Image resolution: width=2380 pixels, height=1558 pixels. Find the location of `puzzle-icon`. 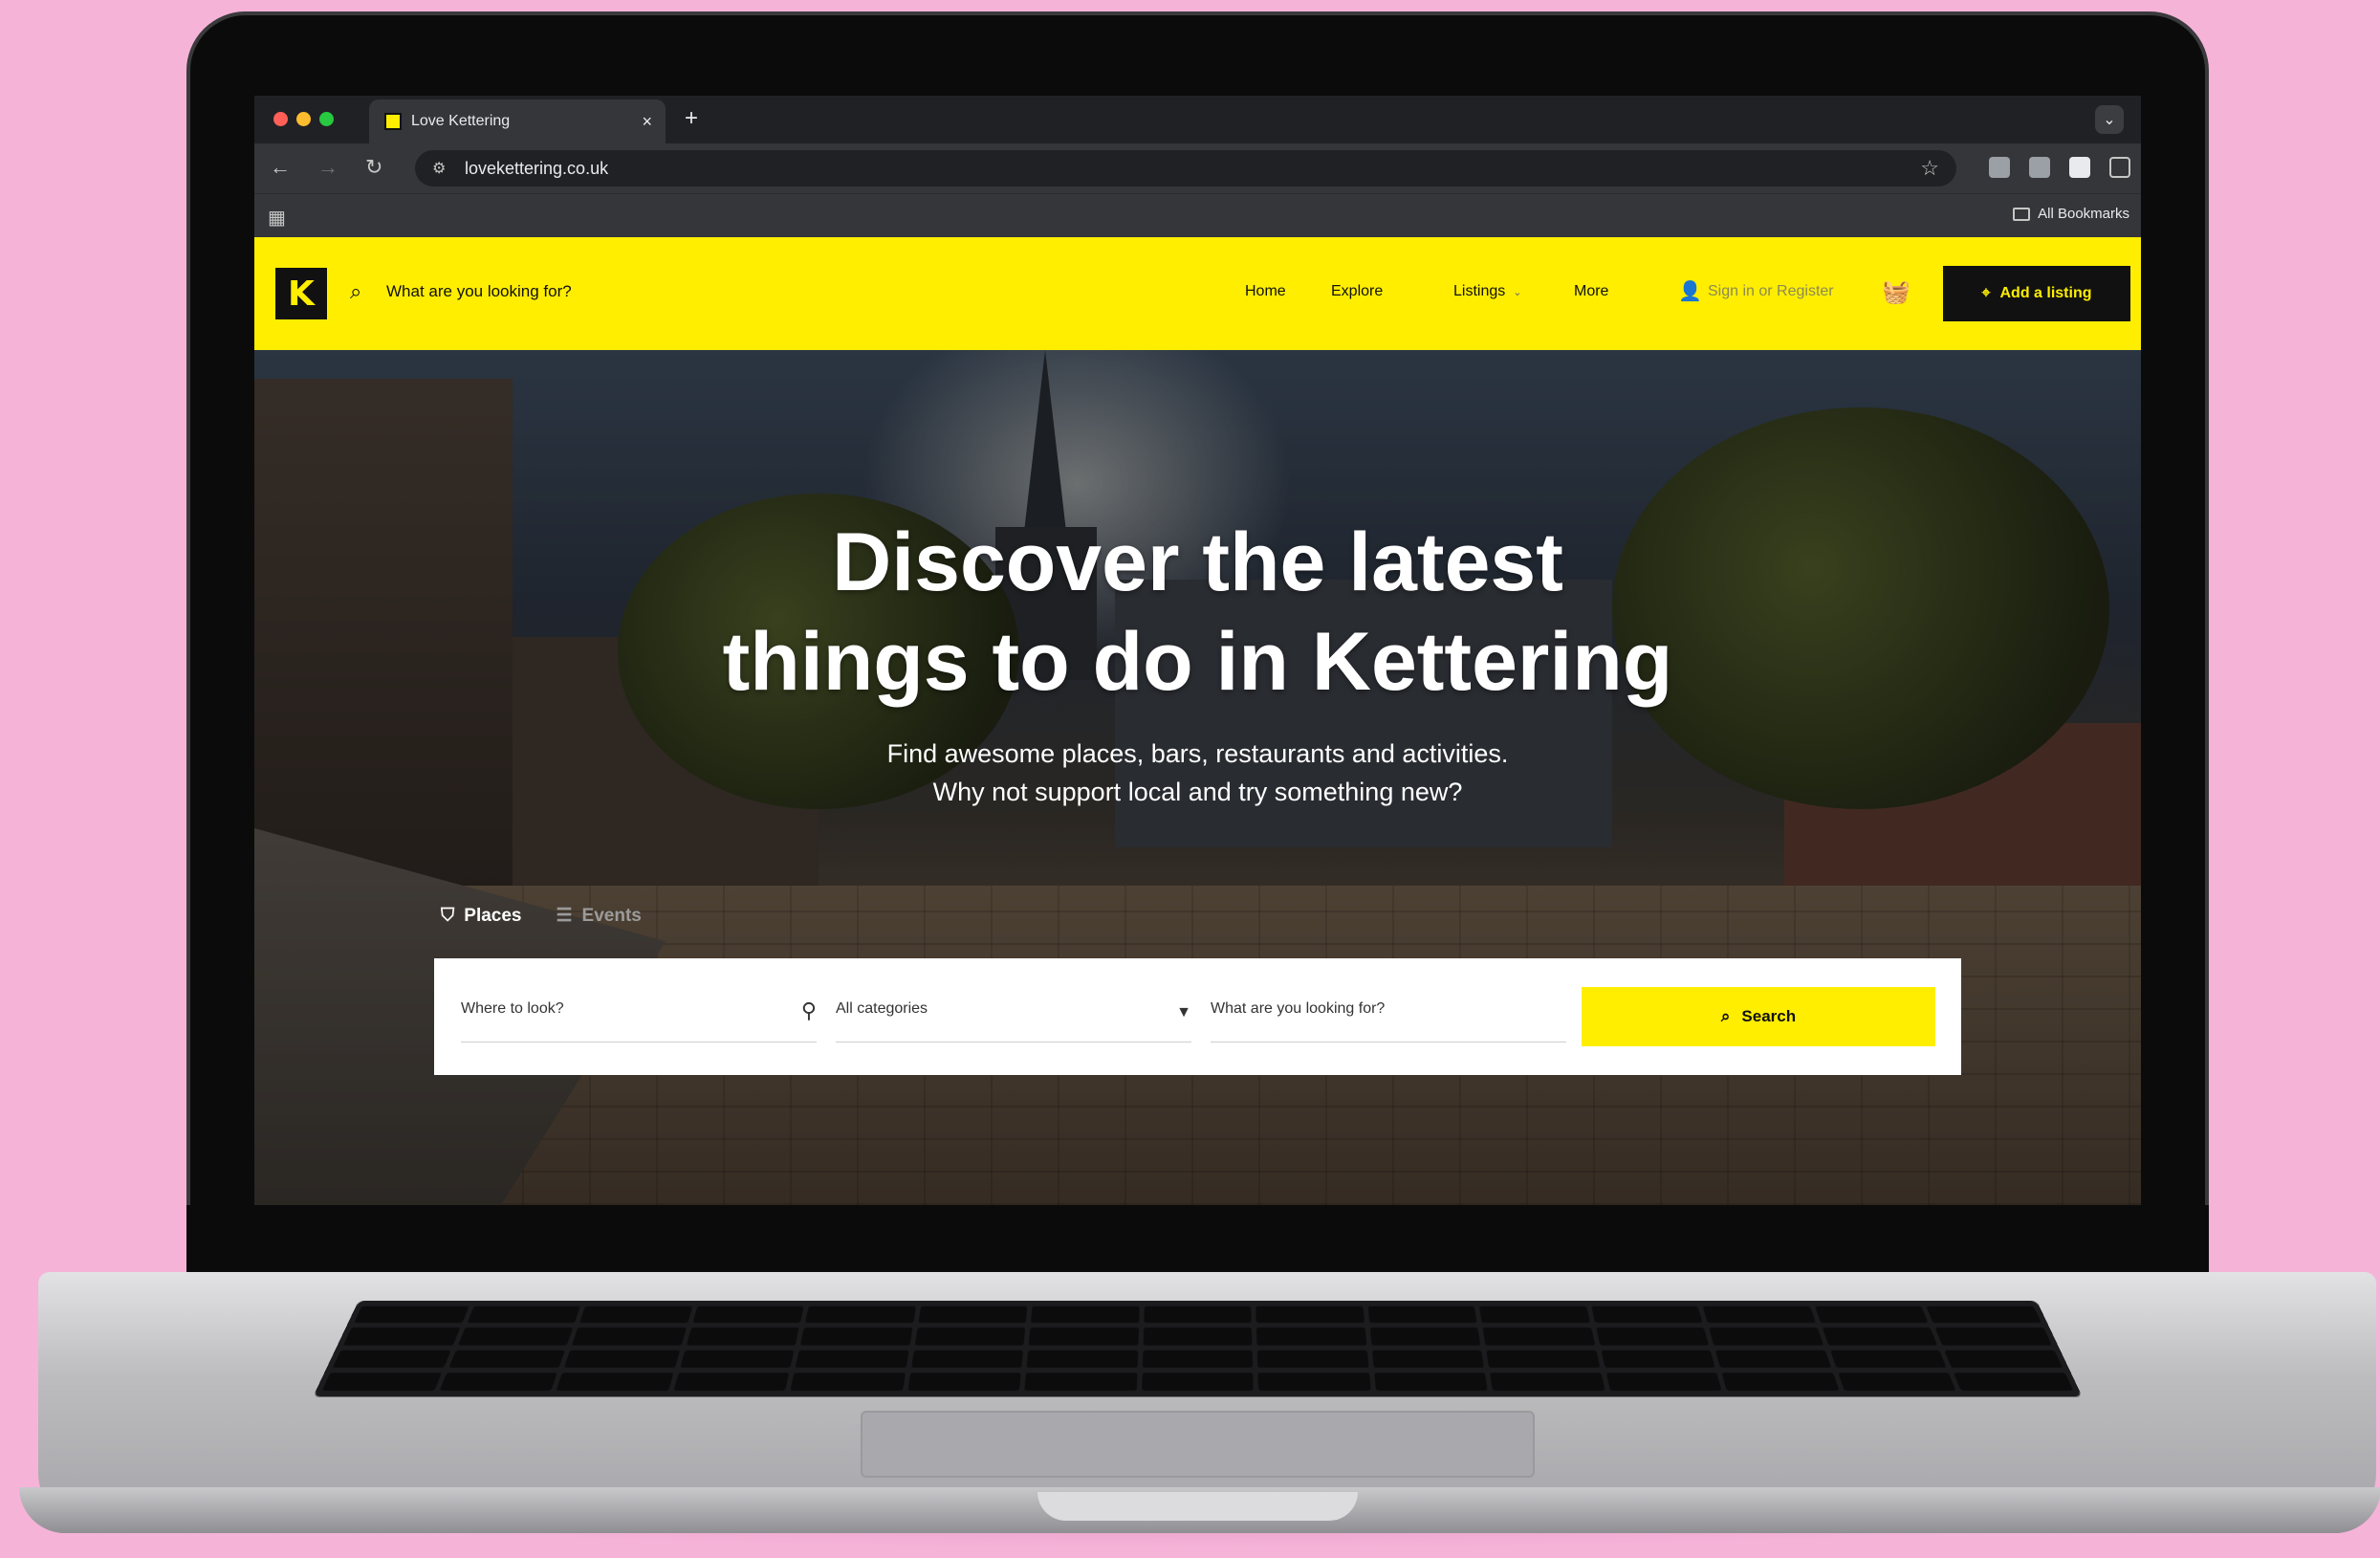

puzzle-icon is located at coordinates (2120, 167).